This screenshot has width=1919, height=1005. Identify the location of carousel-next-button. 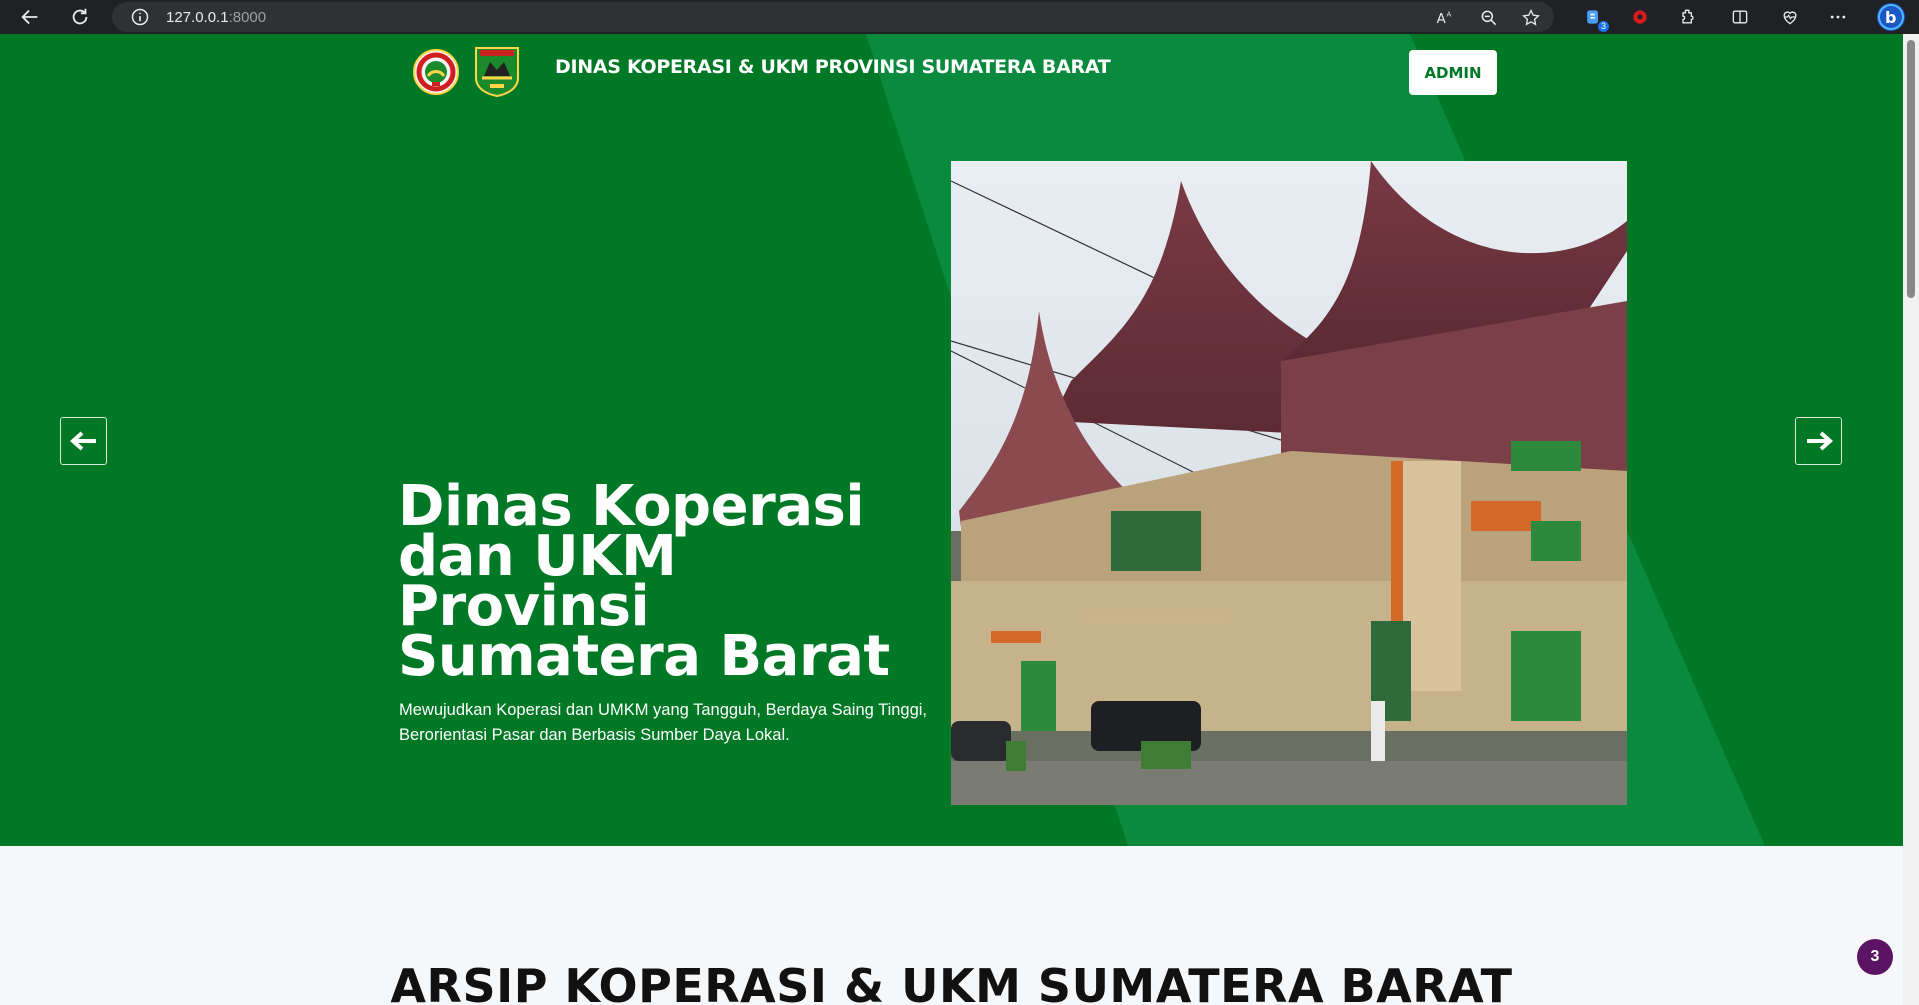
(1818, 441).